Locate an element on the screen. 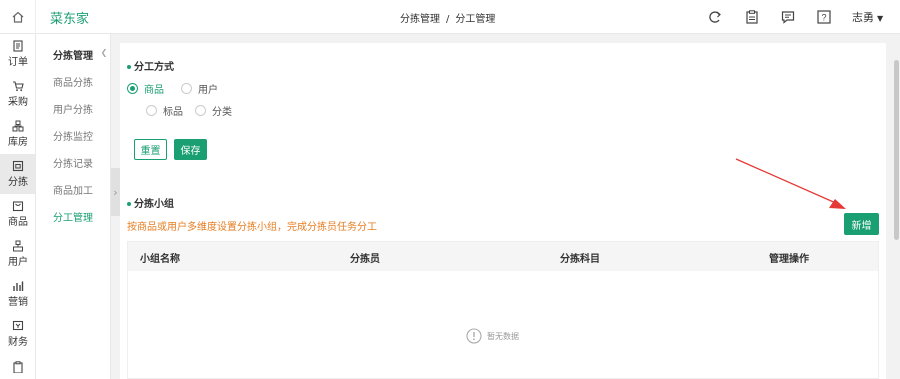 This screenshot has height=379, width=900. help-button: ? is located at coordinates (824, 17).